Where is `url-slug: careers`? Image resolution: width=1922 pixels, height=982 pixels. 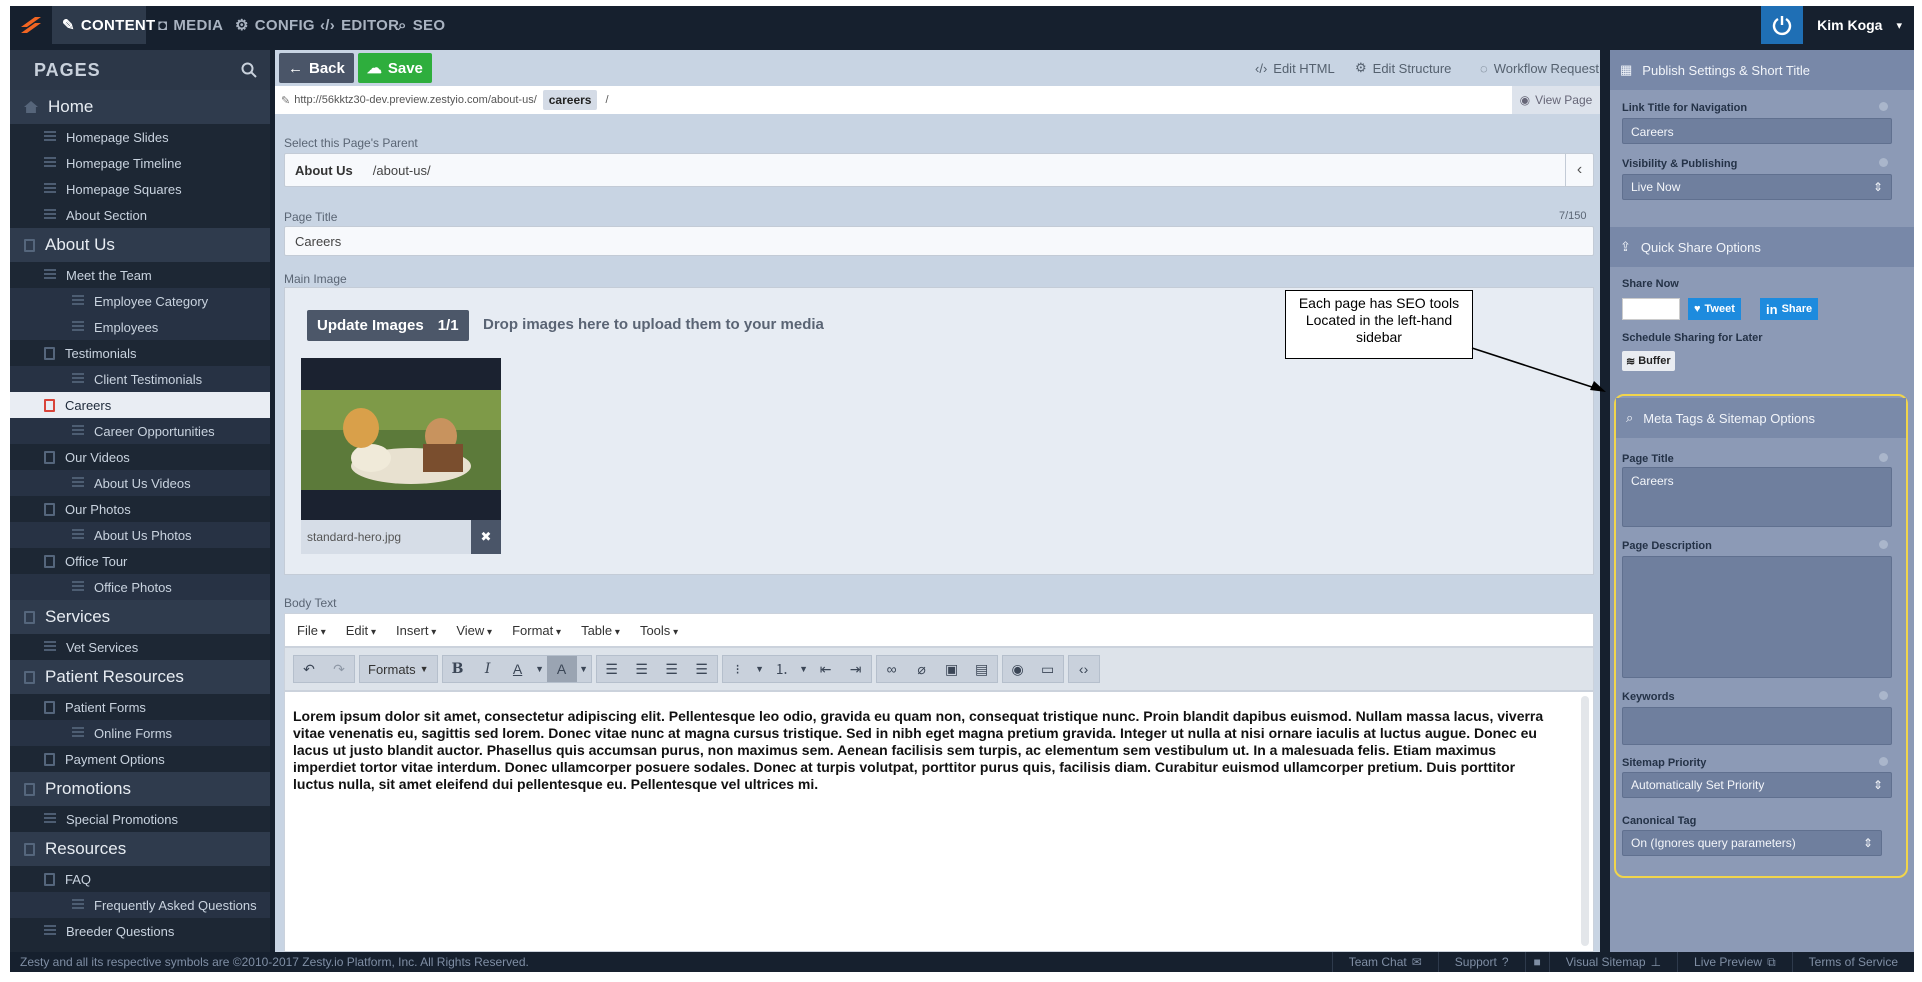
url-slug: careers is located at coordinates (570, 100).